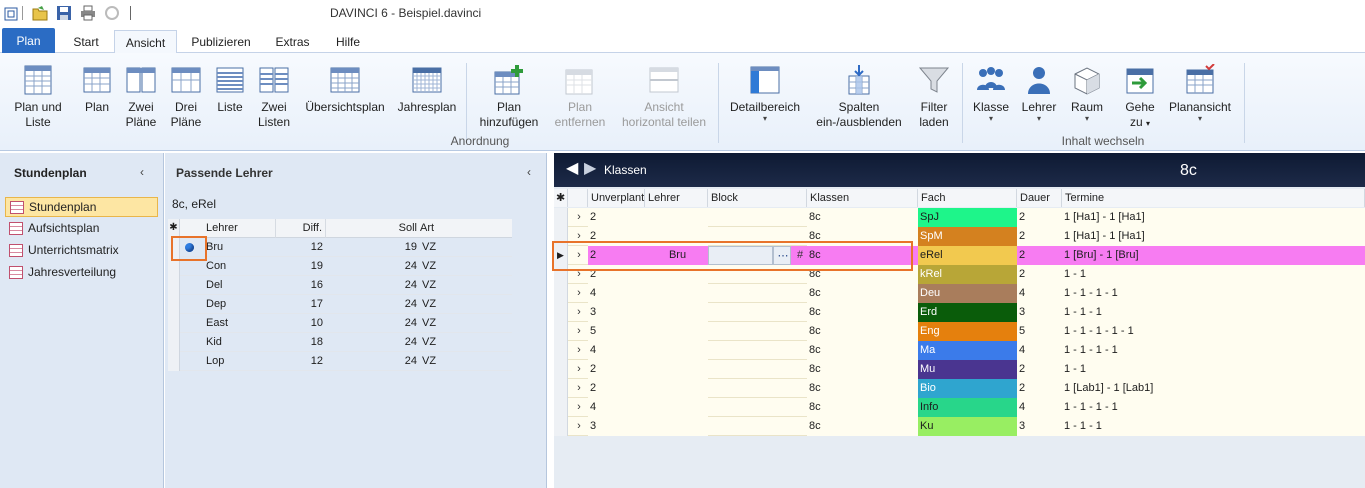 This screenshot has width=1365, height=488. What do you see at coordinates (316, 247) in the screenshot?
I see `cell-diff: 12` at bounding box center [316, 247].